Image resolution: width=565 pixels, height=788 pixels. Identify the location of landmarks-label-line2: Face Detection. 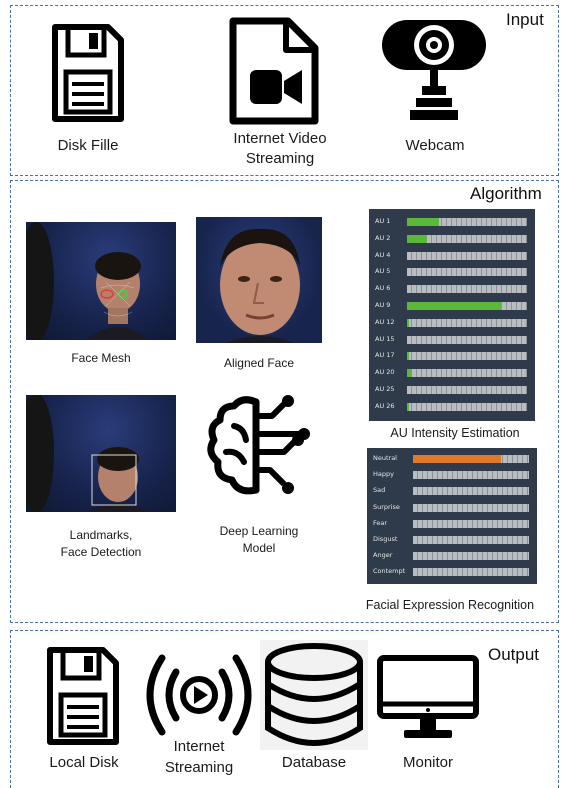
(101, 552).